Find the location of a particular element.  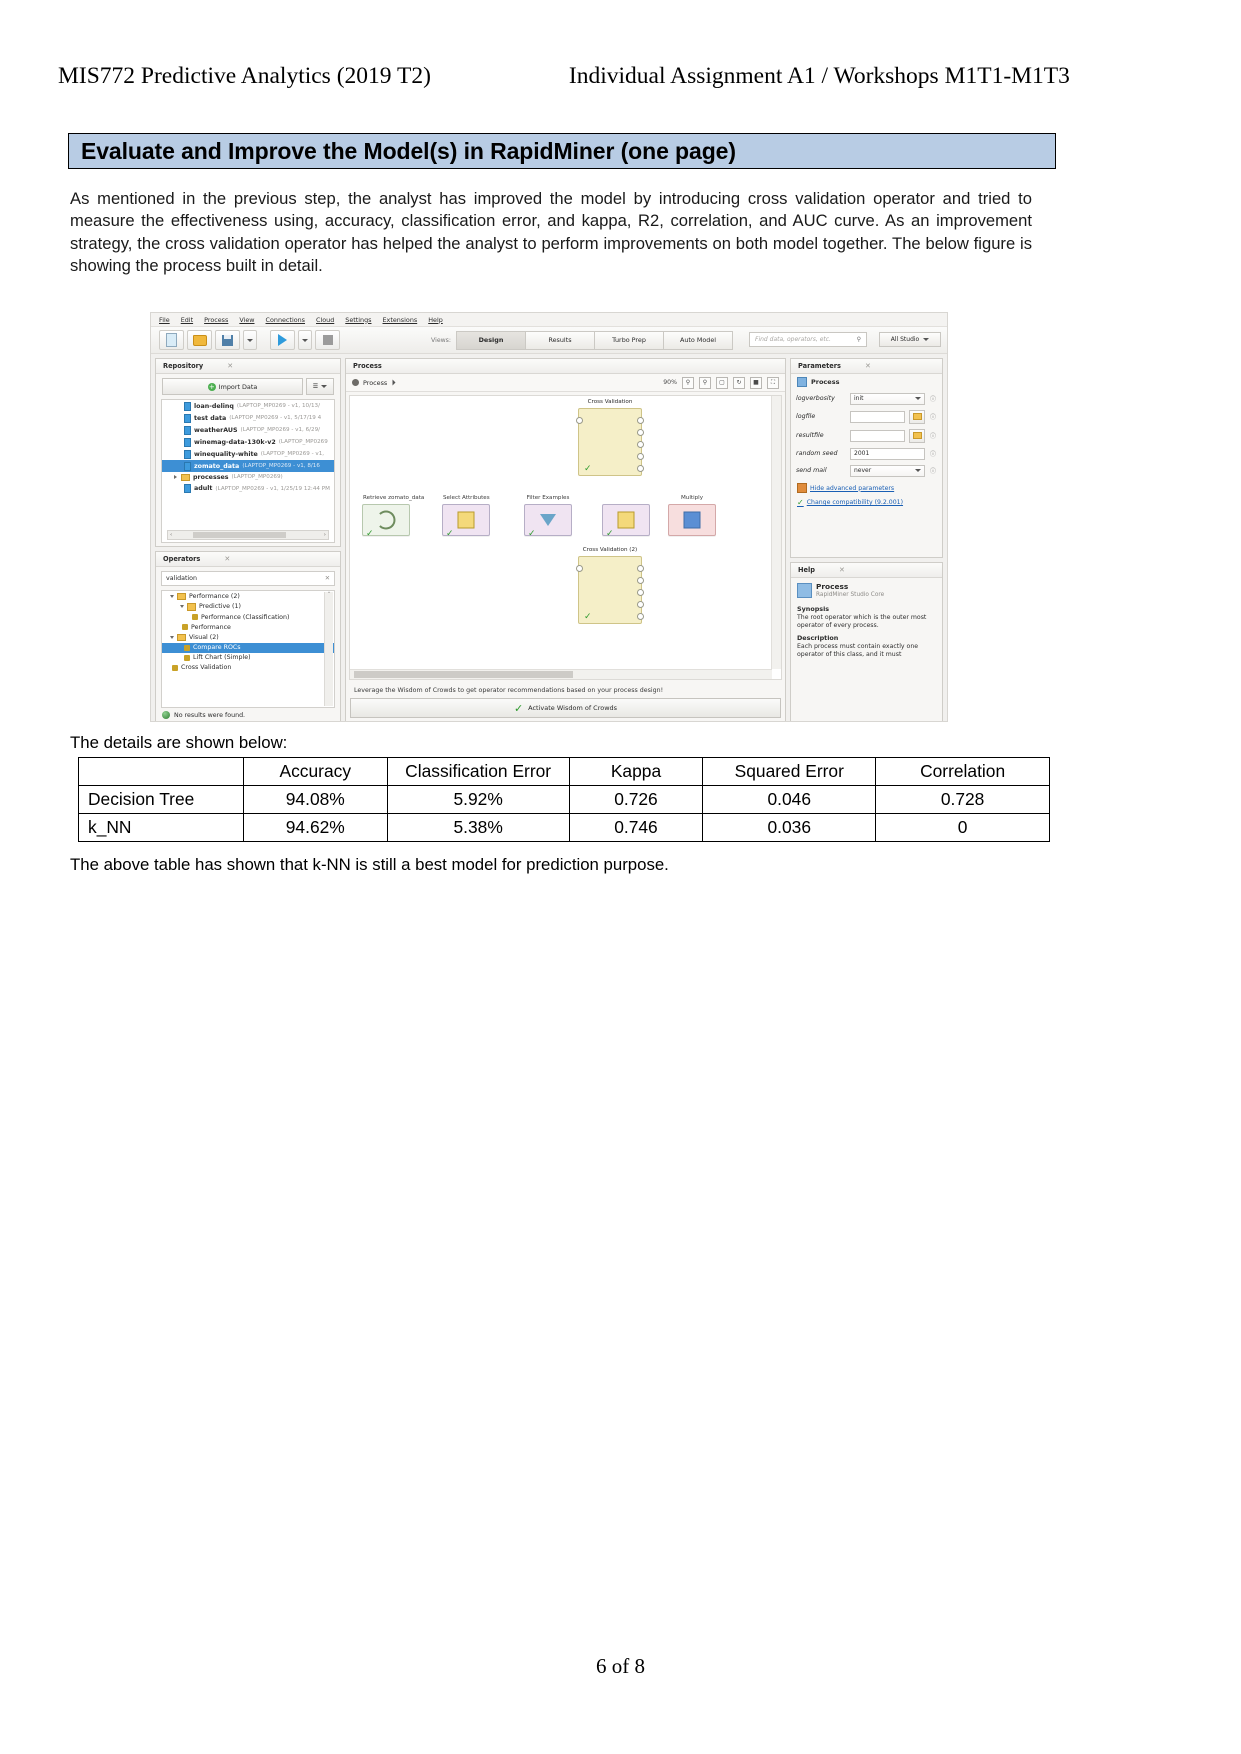

tab-turbo-prep: Turbo Prep is located at coordinates (629, 340).